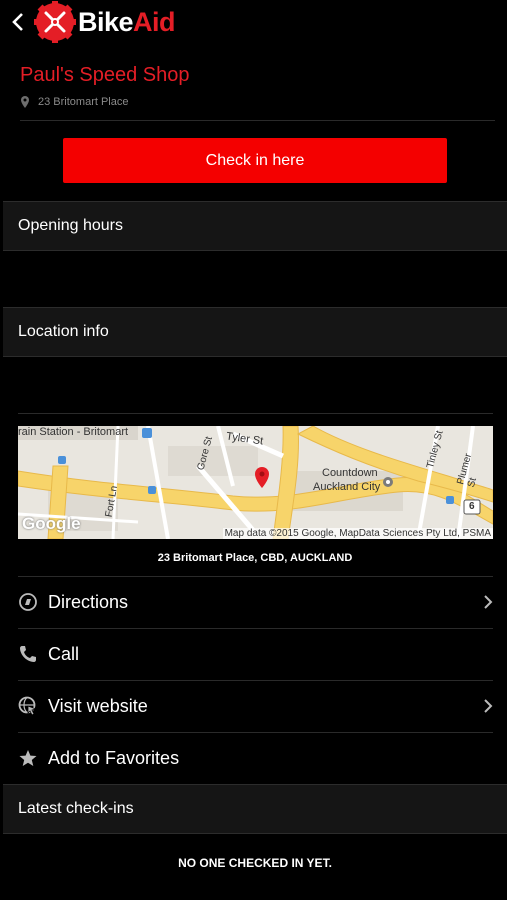  Describe the element at coordinates (255, 279) in the screenshot. I see `opening-hours-body` at that location.